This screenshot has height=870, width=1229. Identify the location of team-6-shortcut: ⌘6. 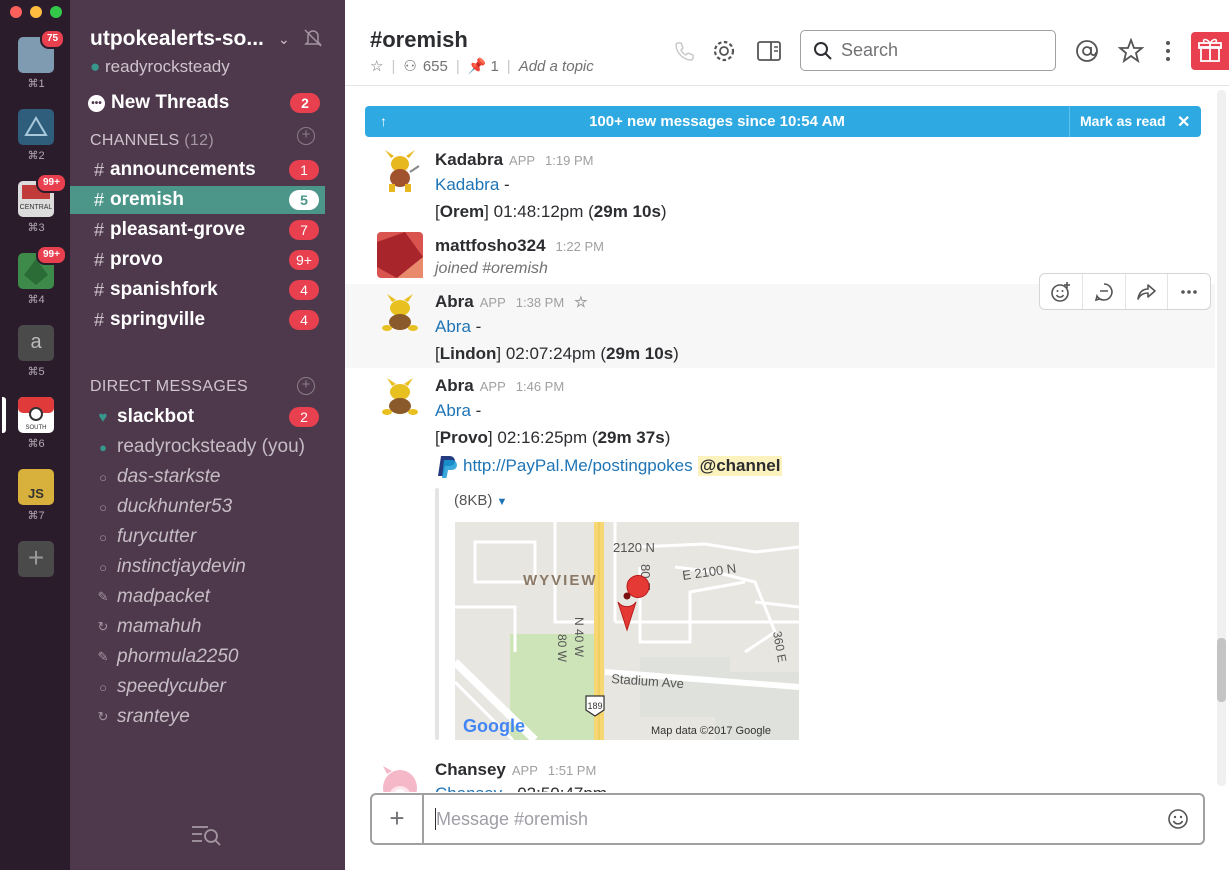
(36, 444).